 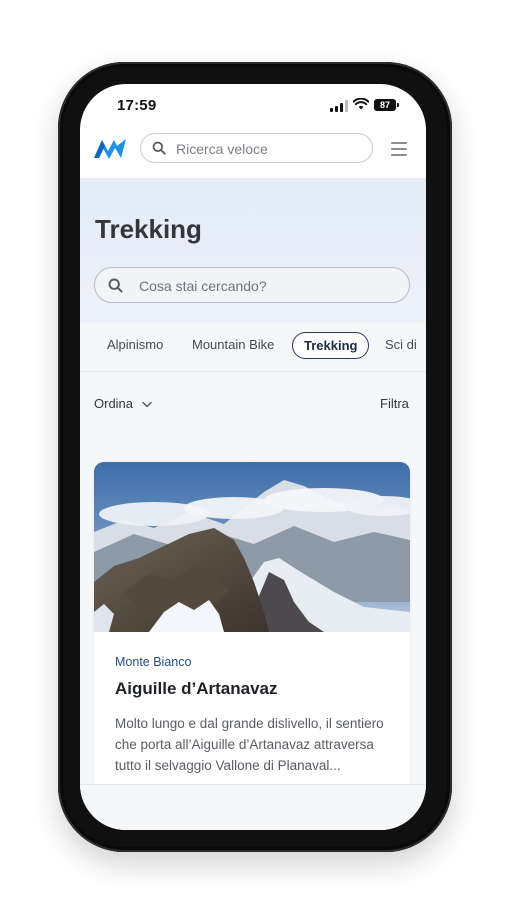 I want to click on quick-search-input: Ricerca veloce, so click(x=256, y=148).